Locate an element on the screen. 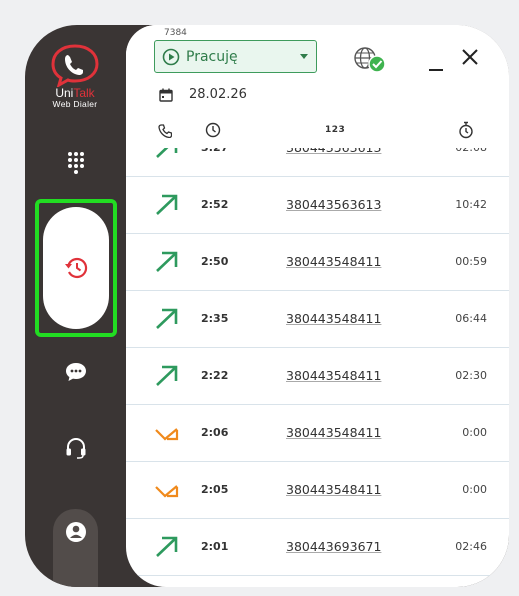  phone-icon is located at coordinates (165, 131).